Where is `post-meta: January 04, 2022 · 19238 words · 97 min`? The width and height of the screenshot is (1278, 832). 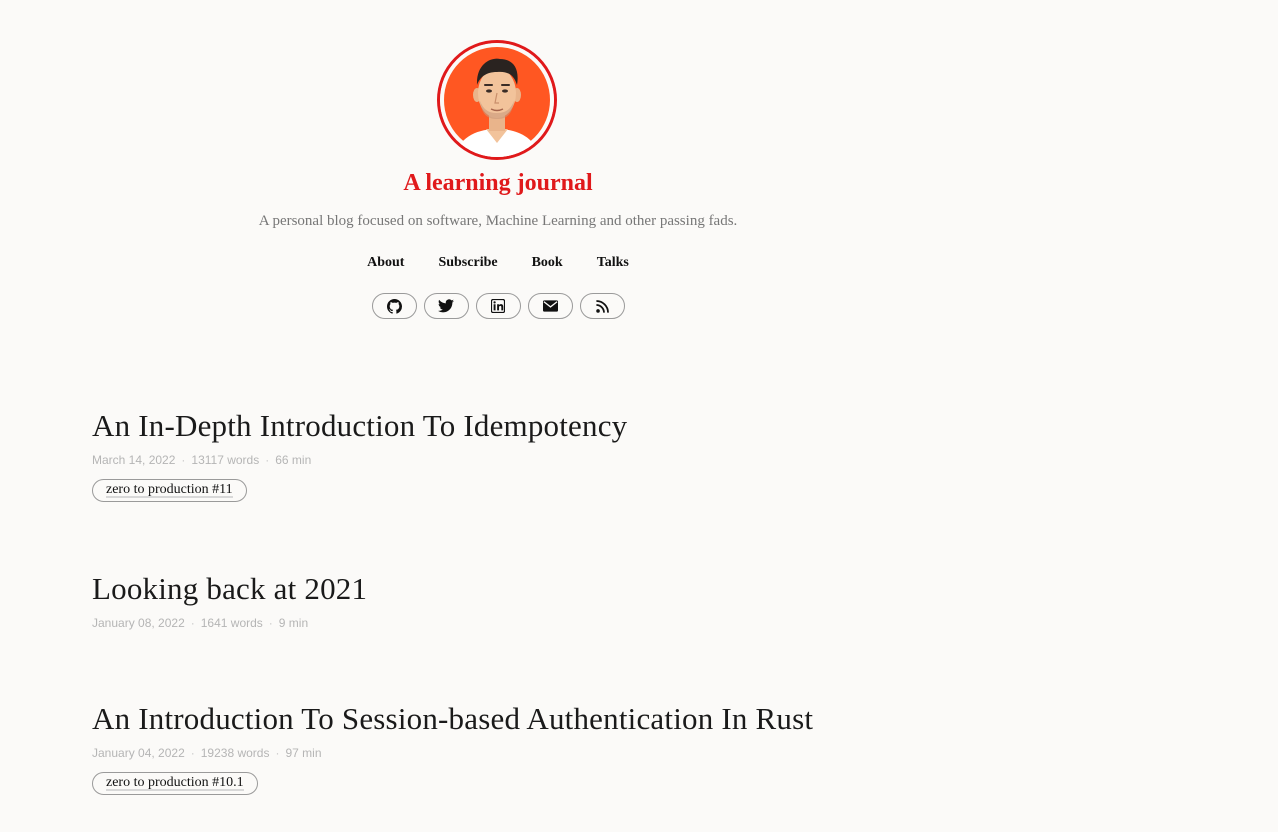 post-meta: January 04, 2022 · 19238 words · 97 min is located at coordinates (452, 753).